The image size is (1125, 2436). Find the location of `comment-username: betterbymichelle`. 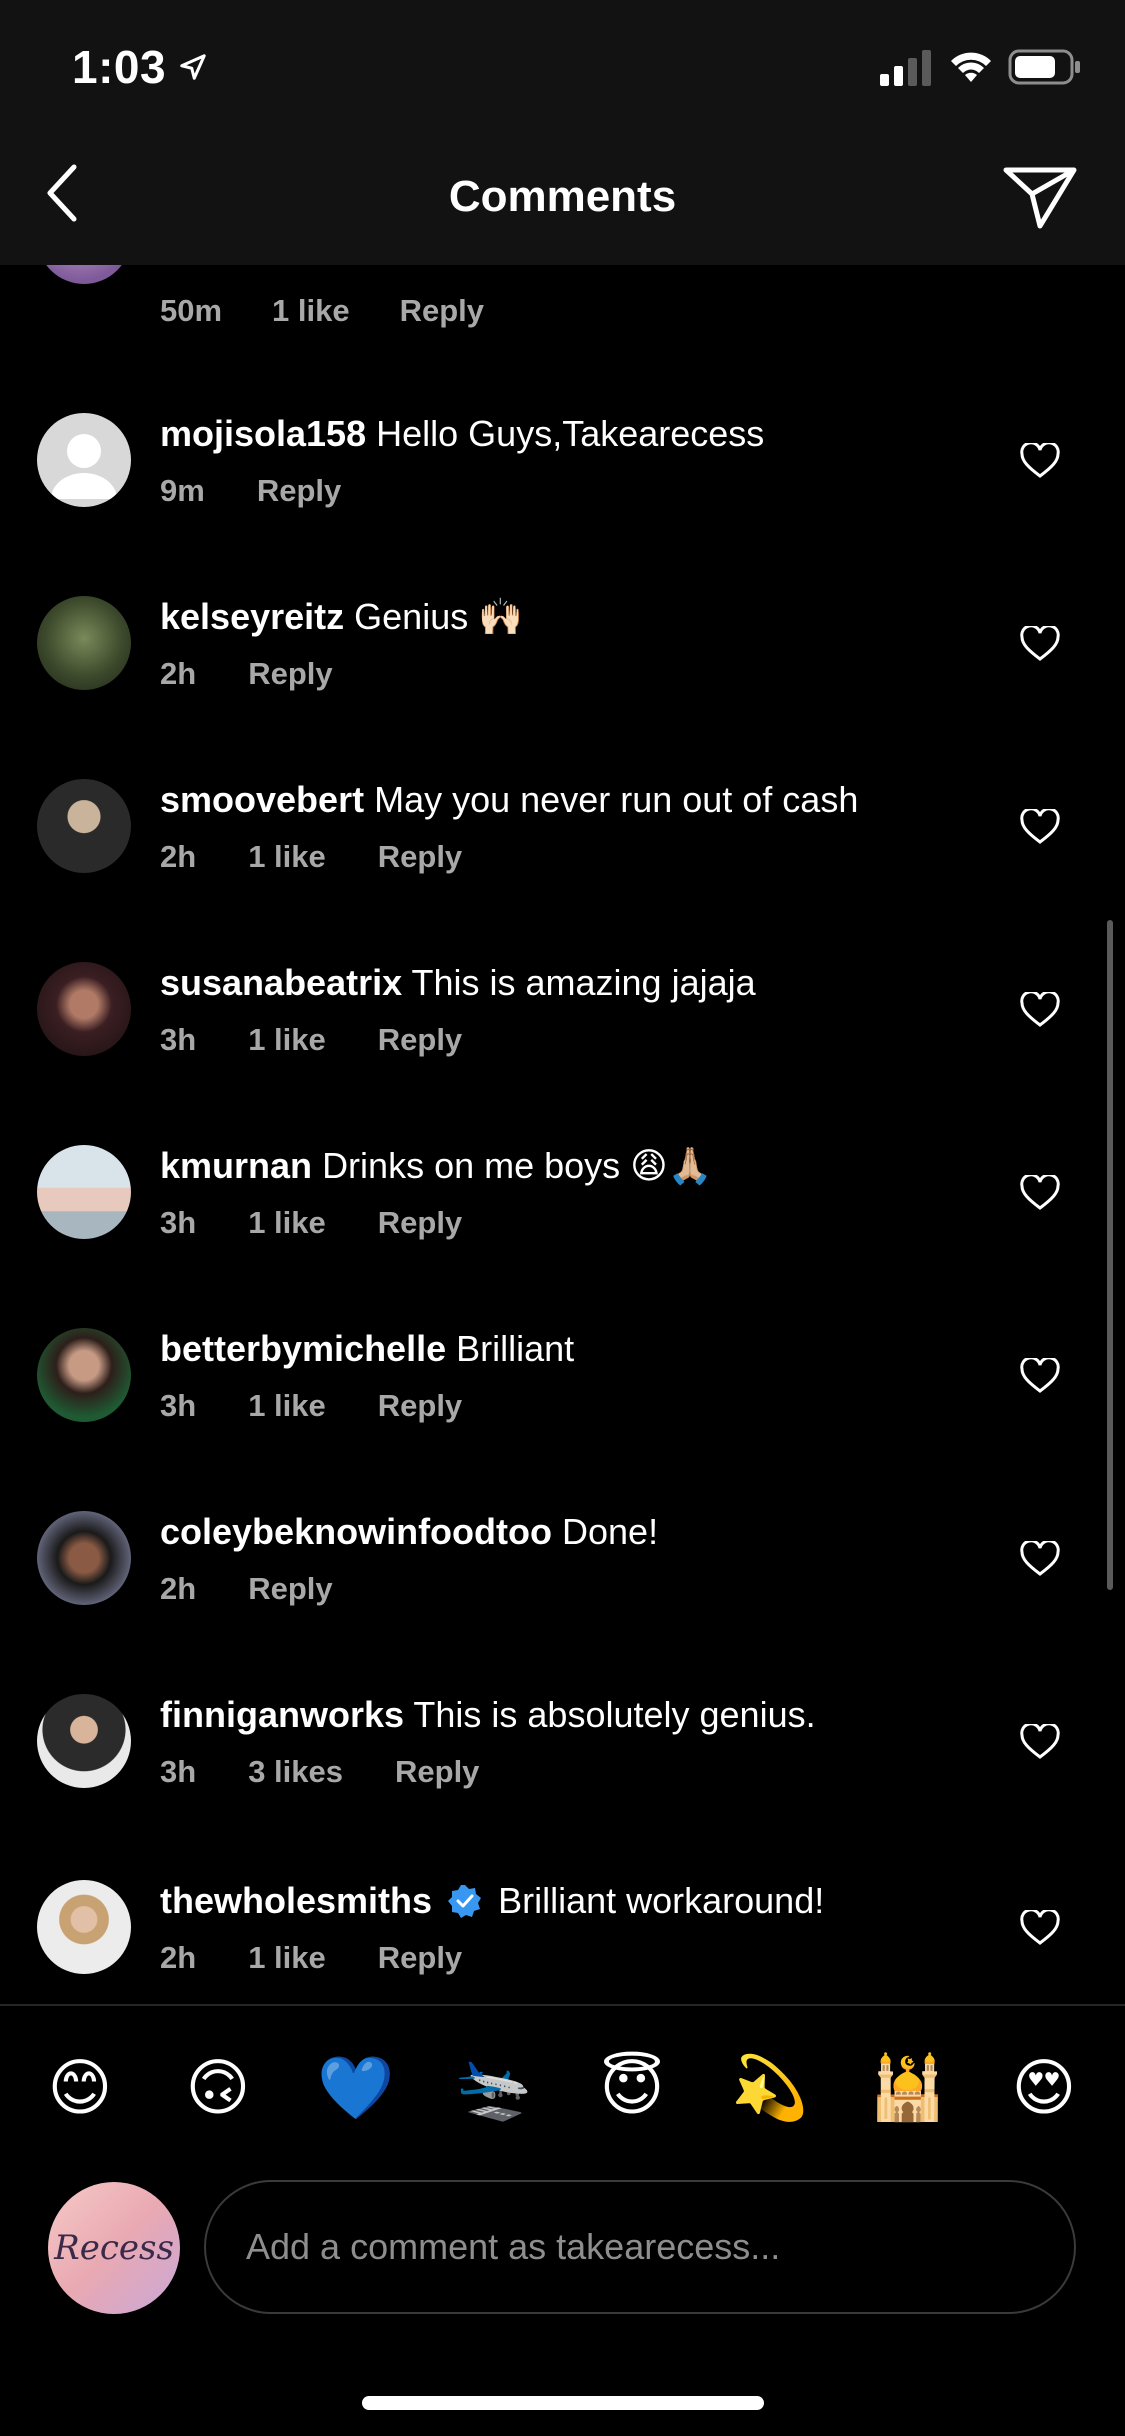

comment-username: betterbymichelle is located at coordinates (303, 1348).